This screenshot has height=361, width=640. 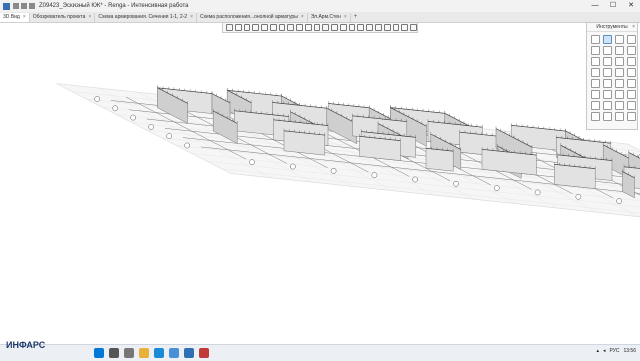 I want to click on tab-layout-scheme: Схема расположения...онолной арматуры ×, so click(x=252, y=17).